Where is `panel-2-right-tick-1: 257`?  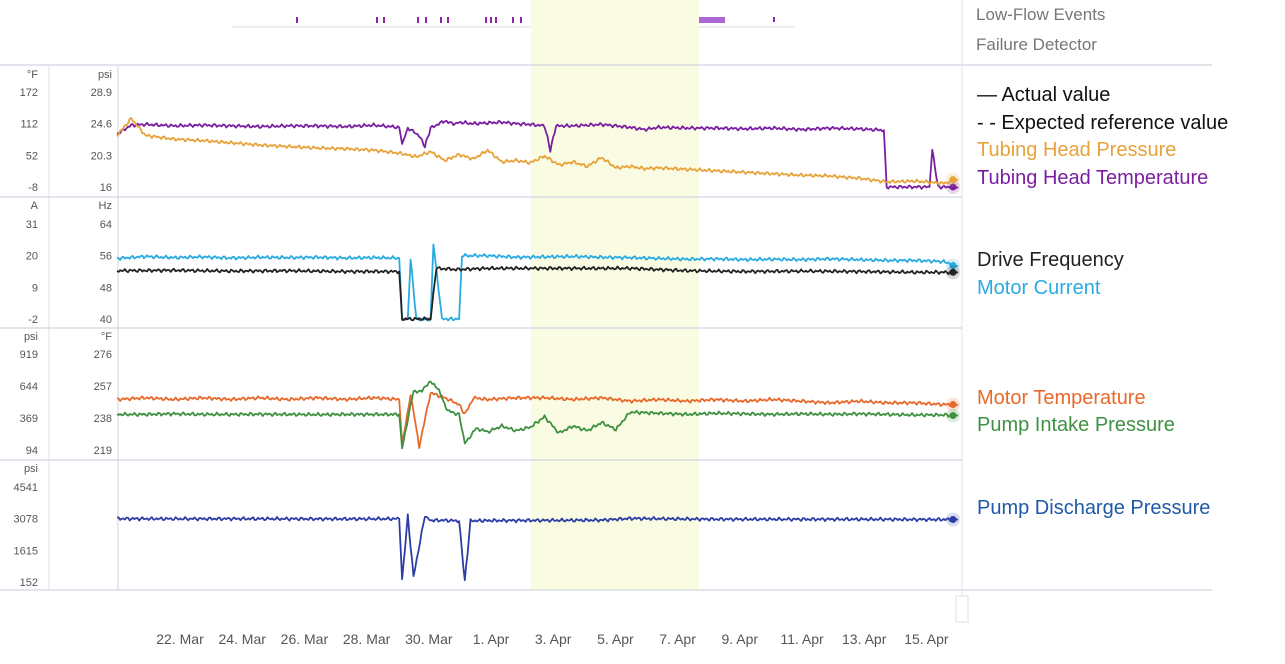 panel-2-right-tick-1: 257 is located at coordinates (103, 387).